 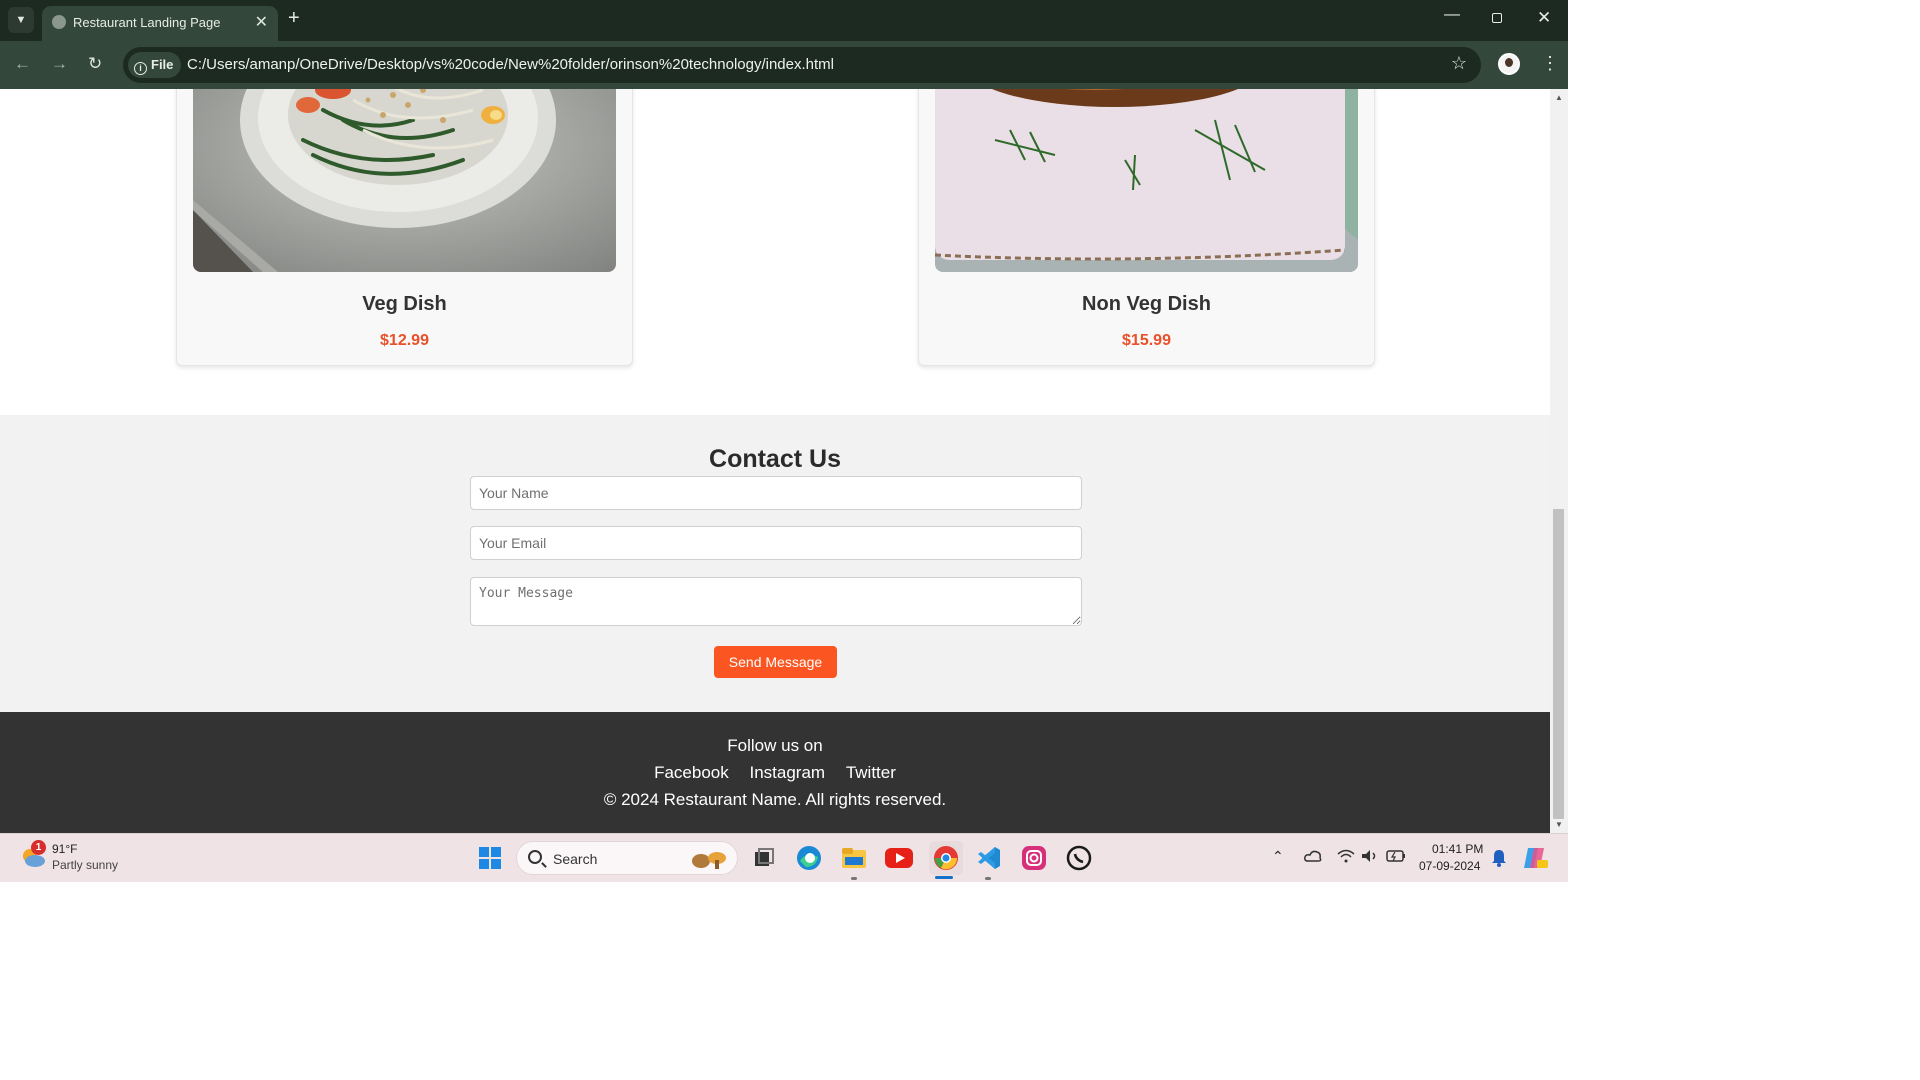 I want to click on message-field, so click(x=776, y=601).